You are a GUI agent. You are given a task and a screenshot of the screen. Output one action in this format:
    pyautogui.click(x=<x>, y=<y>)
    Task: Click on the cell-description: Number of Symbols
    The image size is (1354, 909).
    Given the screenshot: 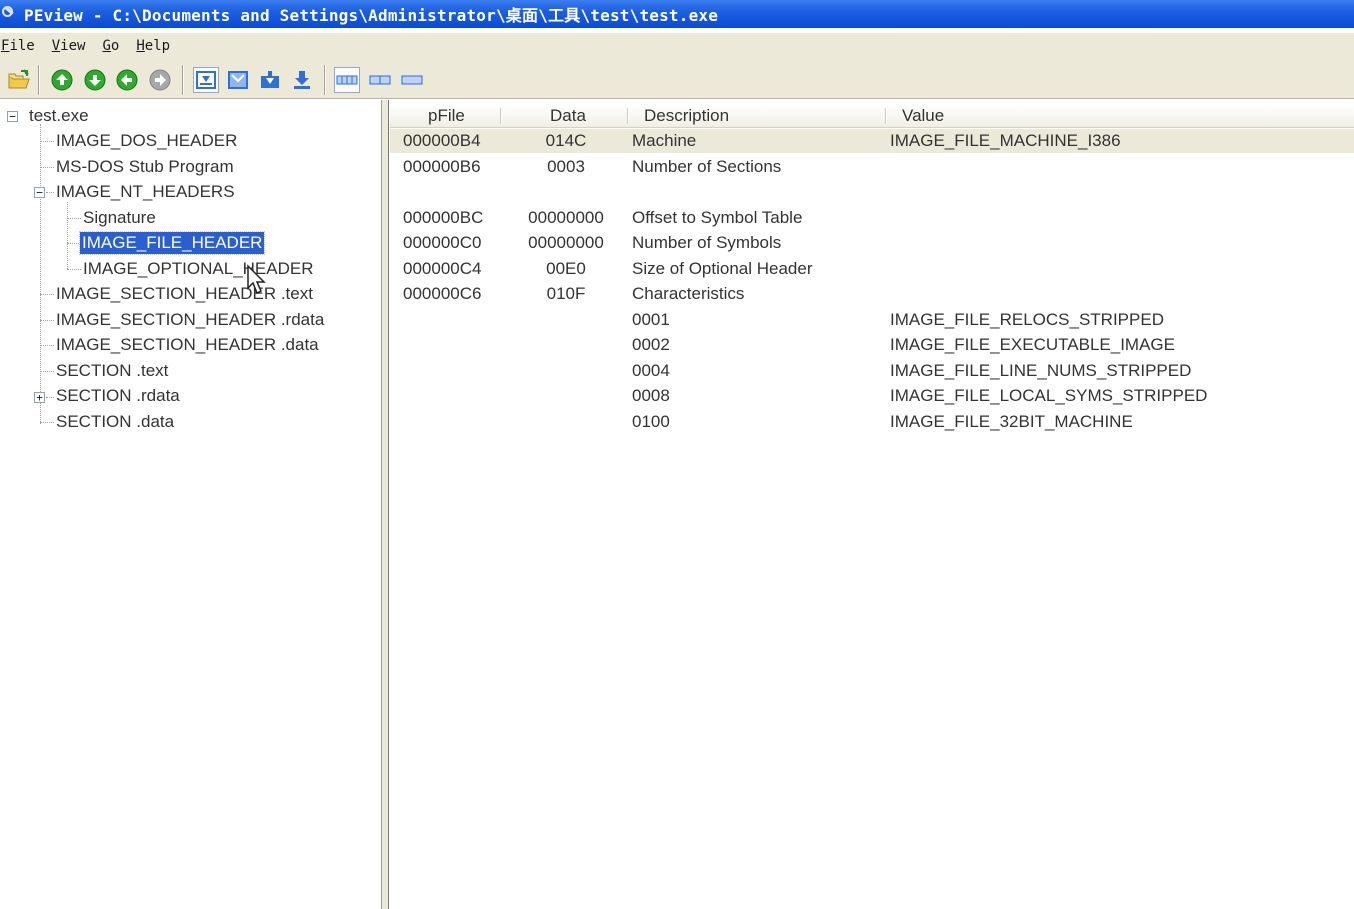 What is the action you would take?
    pyautogui.click(x=707, y=242)
    